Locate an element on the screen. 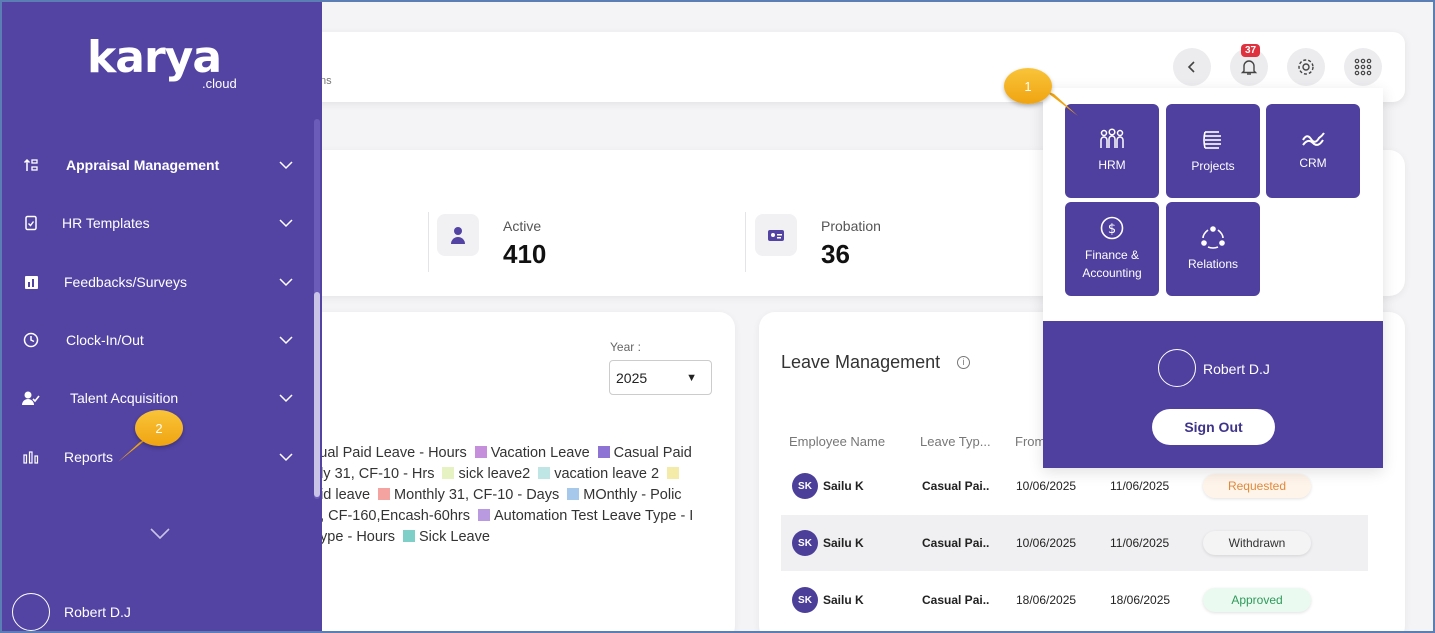 The image size is (1435, 633). sort-icon is located at coordinates (31, 165).